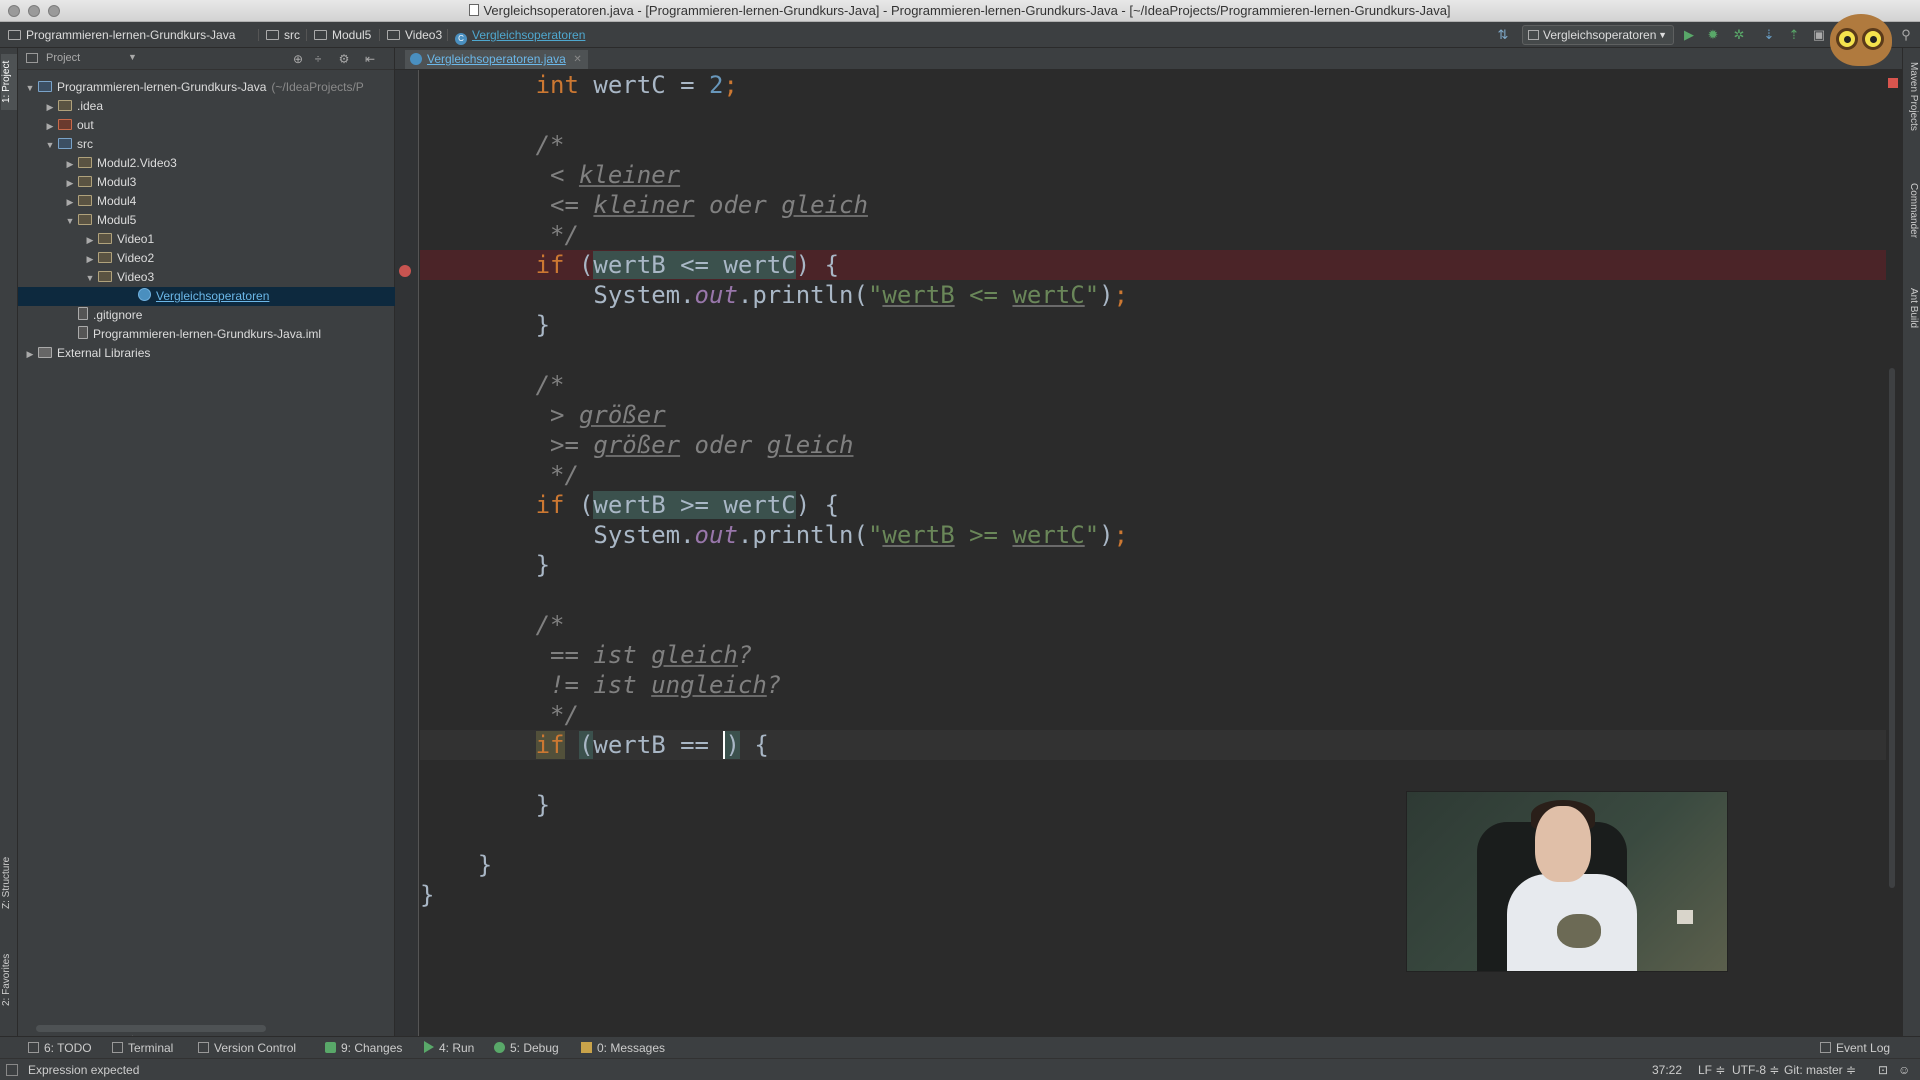 Image resolution: width=1920 pixels, height=1080 pixels. I want to click on editor-tab-label: Vergleichsoperatoren.java, so click(496, 59).